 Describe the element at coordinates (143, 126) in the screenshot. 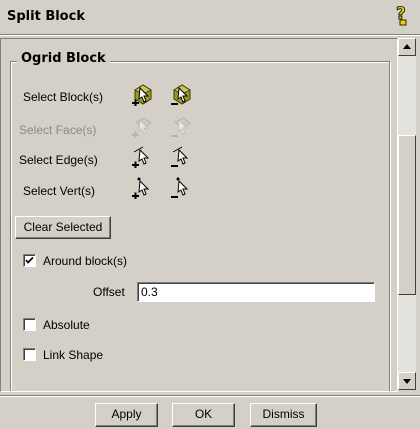

I see `face-select-add-icon` at that location.